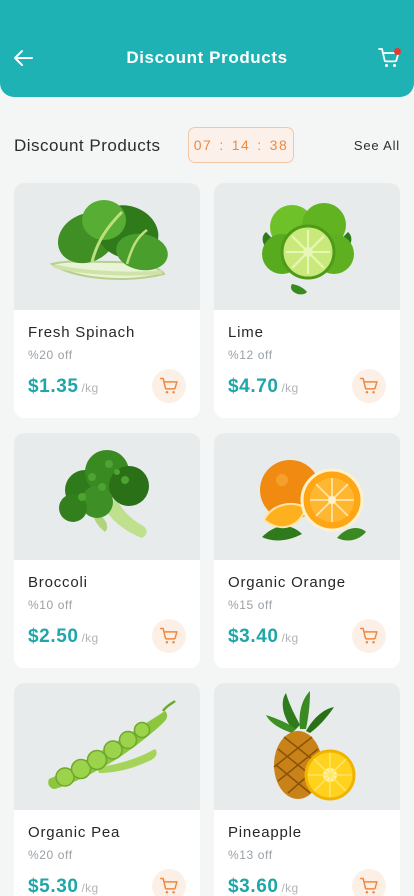 This screenshot has height=896, width=414. What do you see at coordinates (112, 744) in the screenshot?
I see `pea-icon` at bounding box center [112, 744].